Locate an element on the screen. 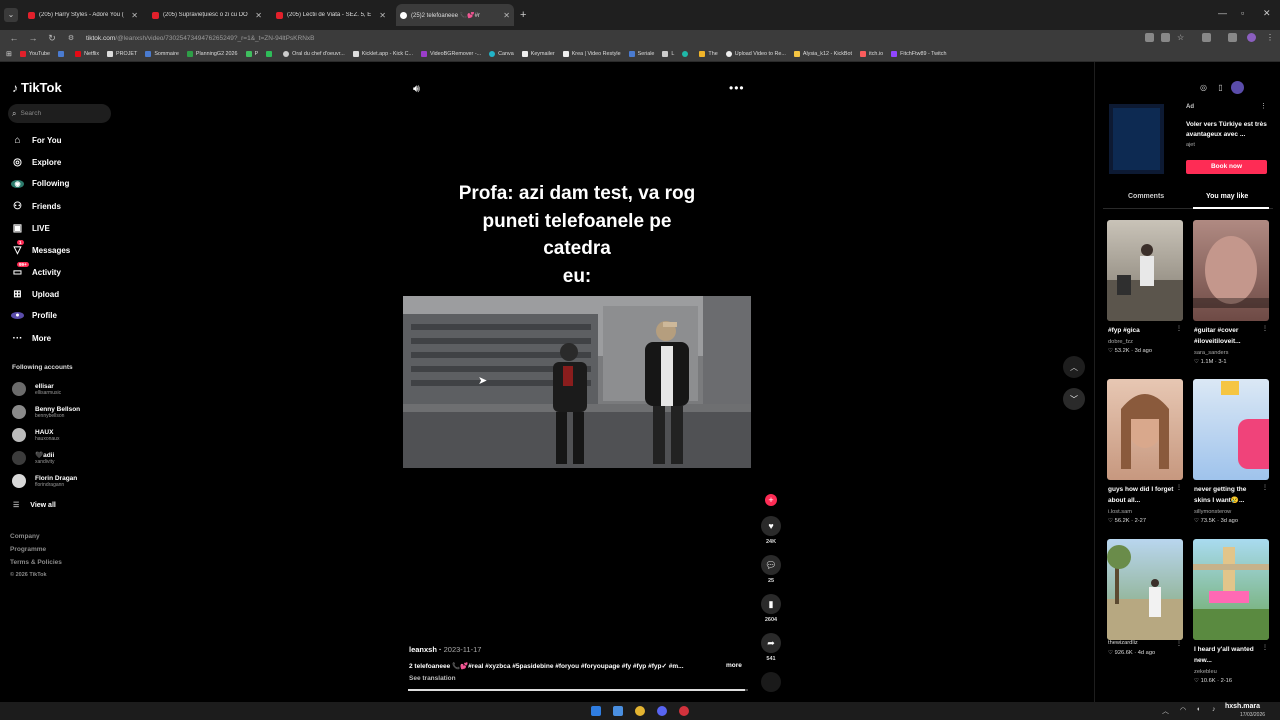 This screenshot has width=1280, height=720. music-disc is located at coordinates (771, 682).